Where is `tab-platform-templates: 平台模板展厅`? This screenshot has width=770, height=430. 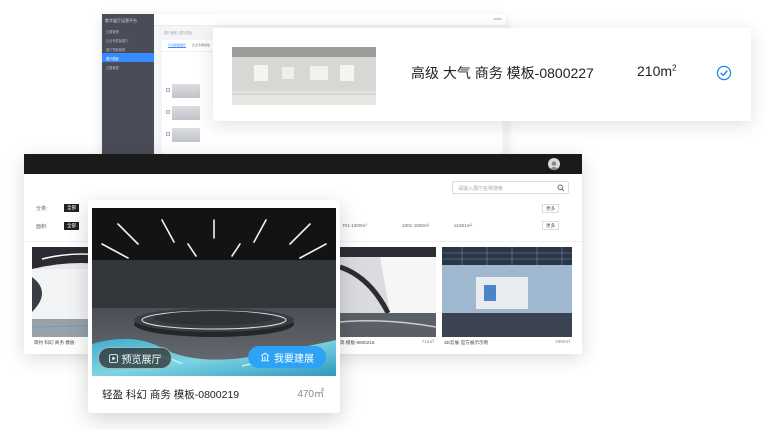
tab-platform-templates: 平台模板展厅 is located at coordinates (177, 45).